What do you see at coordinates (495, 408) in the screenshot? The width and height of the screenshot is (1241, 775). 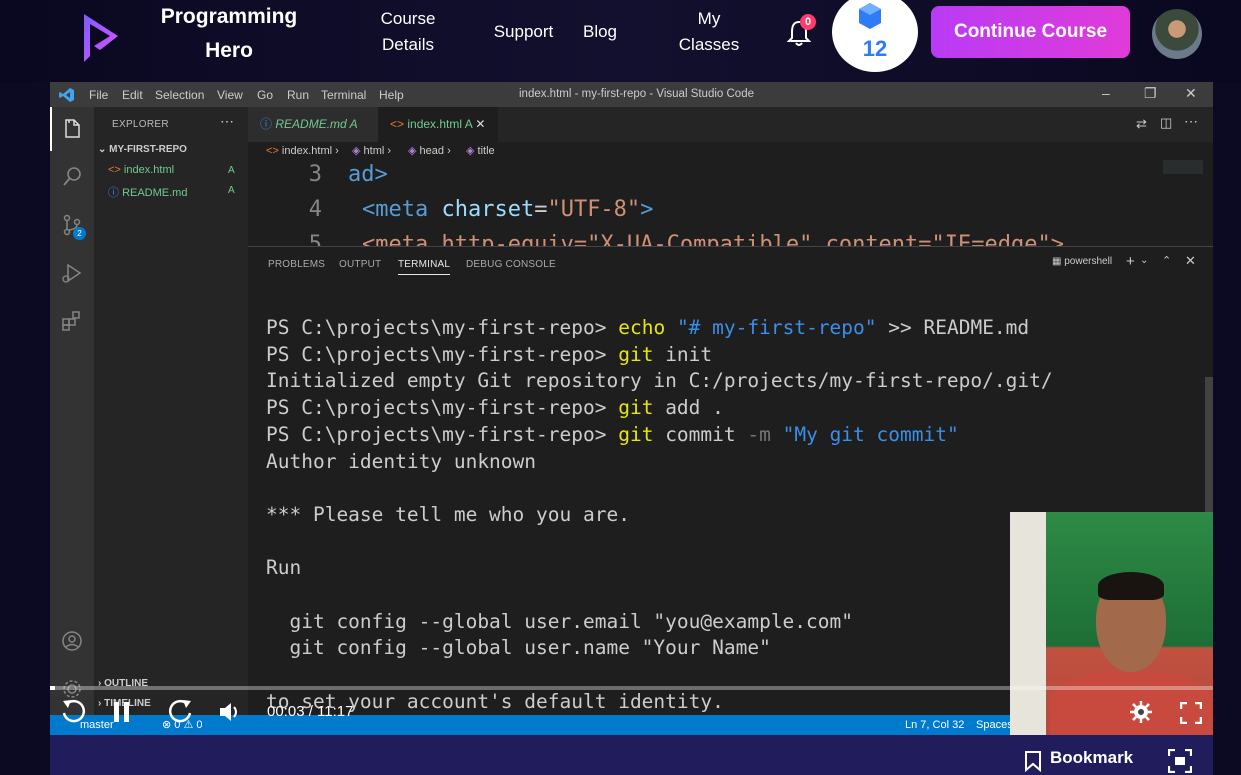 I see `terminal-line: PS C:\projects\my-first-repo> git add .` at bounding box center [495, 408].